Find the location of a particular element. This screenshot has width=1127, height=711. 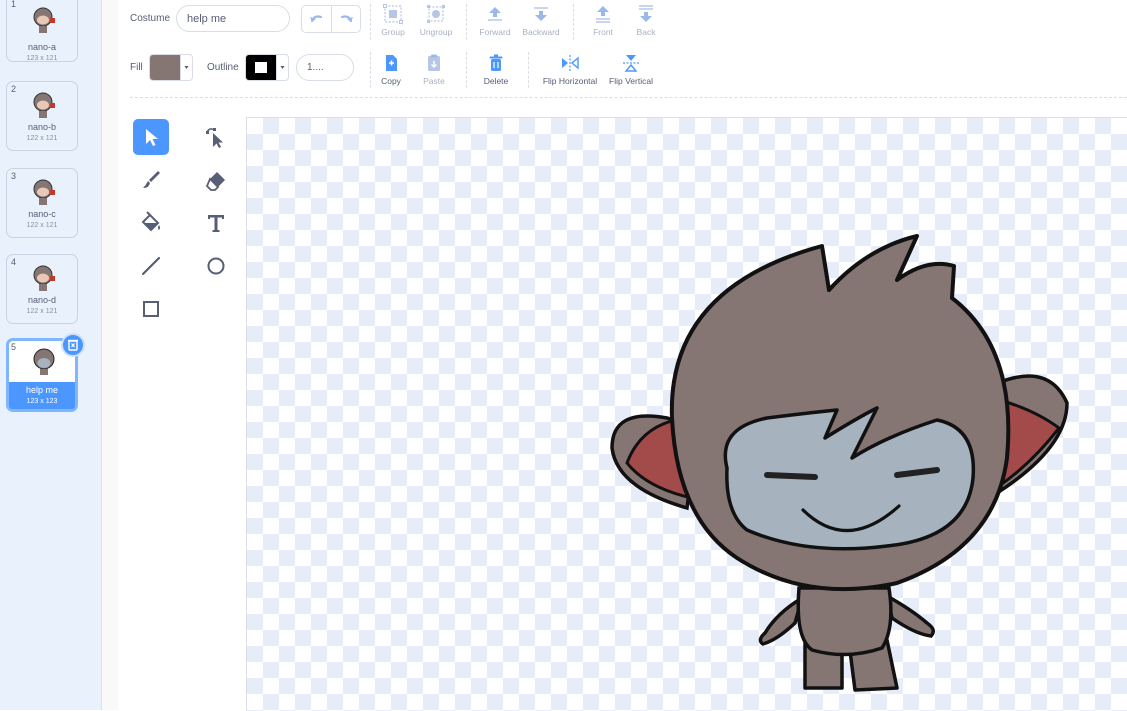

paste-button: Paste is located at coordinates (434, 69).